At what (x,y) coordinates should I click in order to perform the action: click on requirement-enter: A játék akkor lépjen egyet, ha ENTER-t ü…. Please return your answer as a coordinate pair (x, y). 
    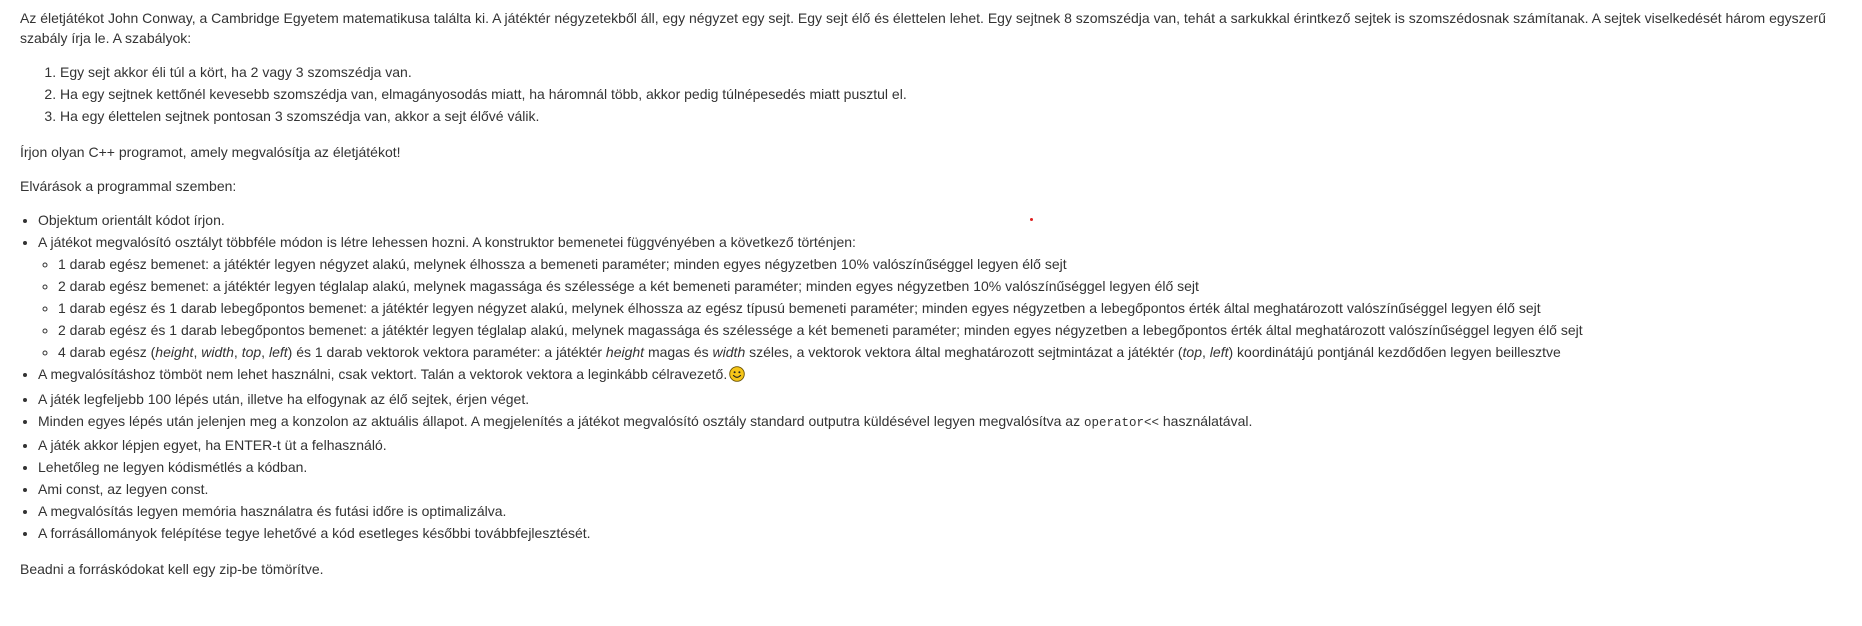
    Looking at the image, I should click on (950, 445).